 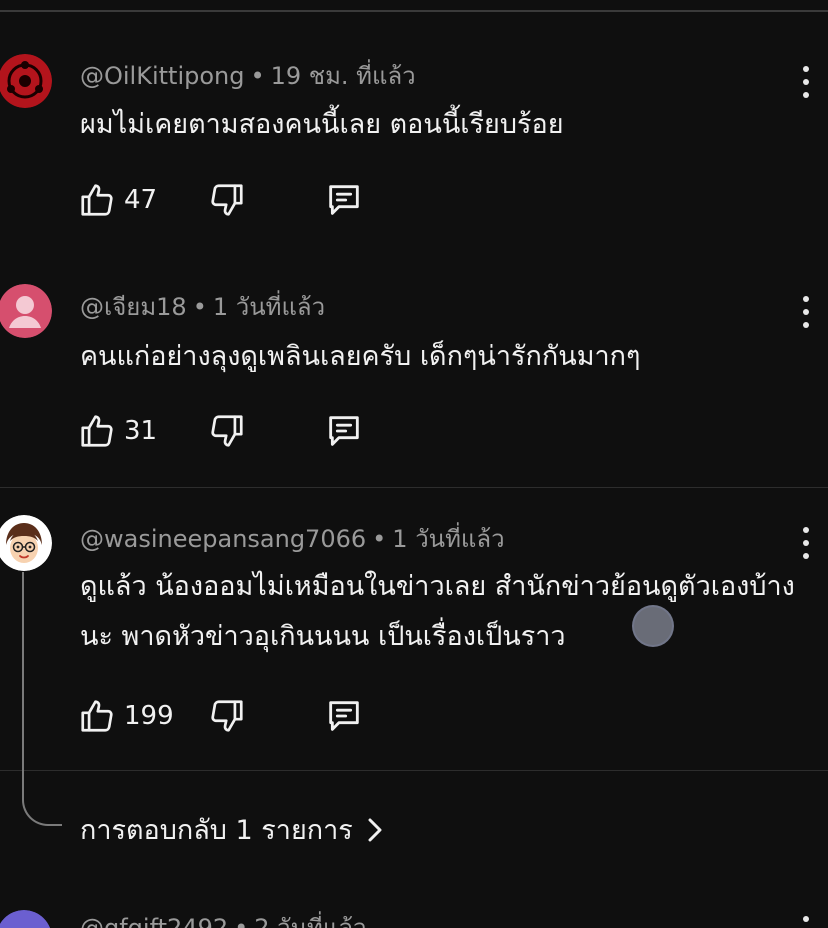 I want to click on like-button: 31, so click(x=128, y=431).